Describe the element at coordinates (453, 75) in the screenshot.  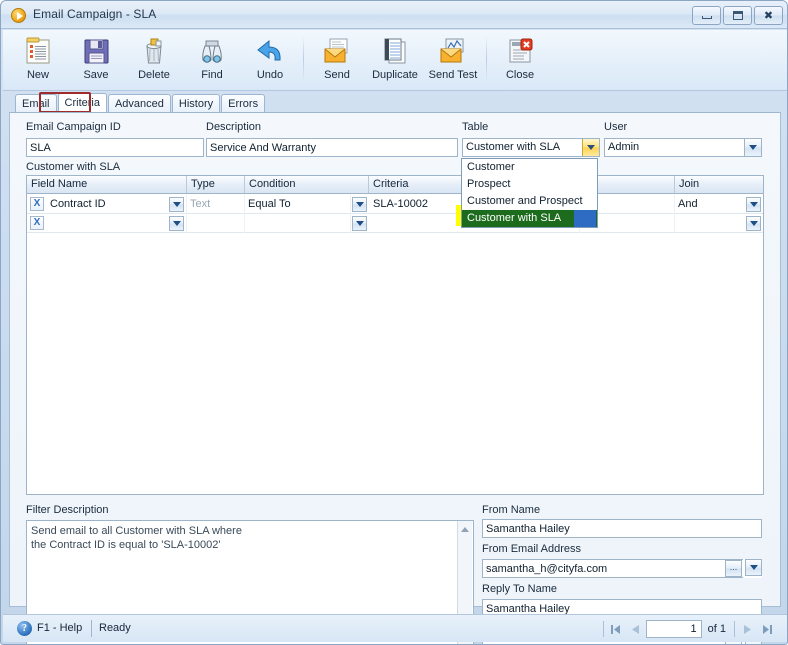
I see `toolbar-label-send-test: Send Test` at that location.